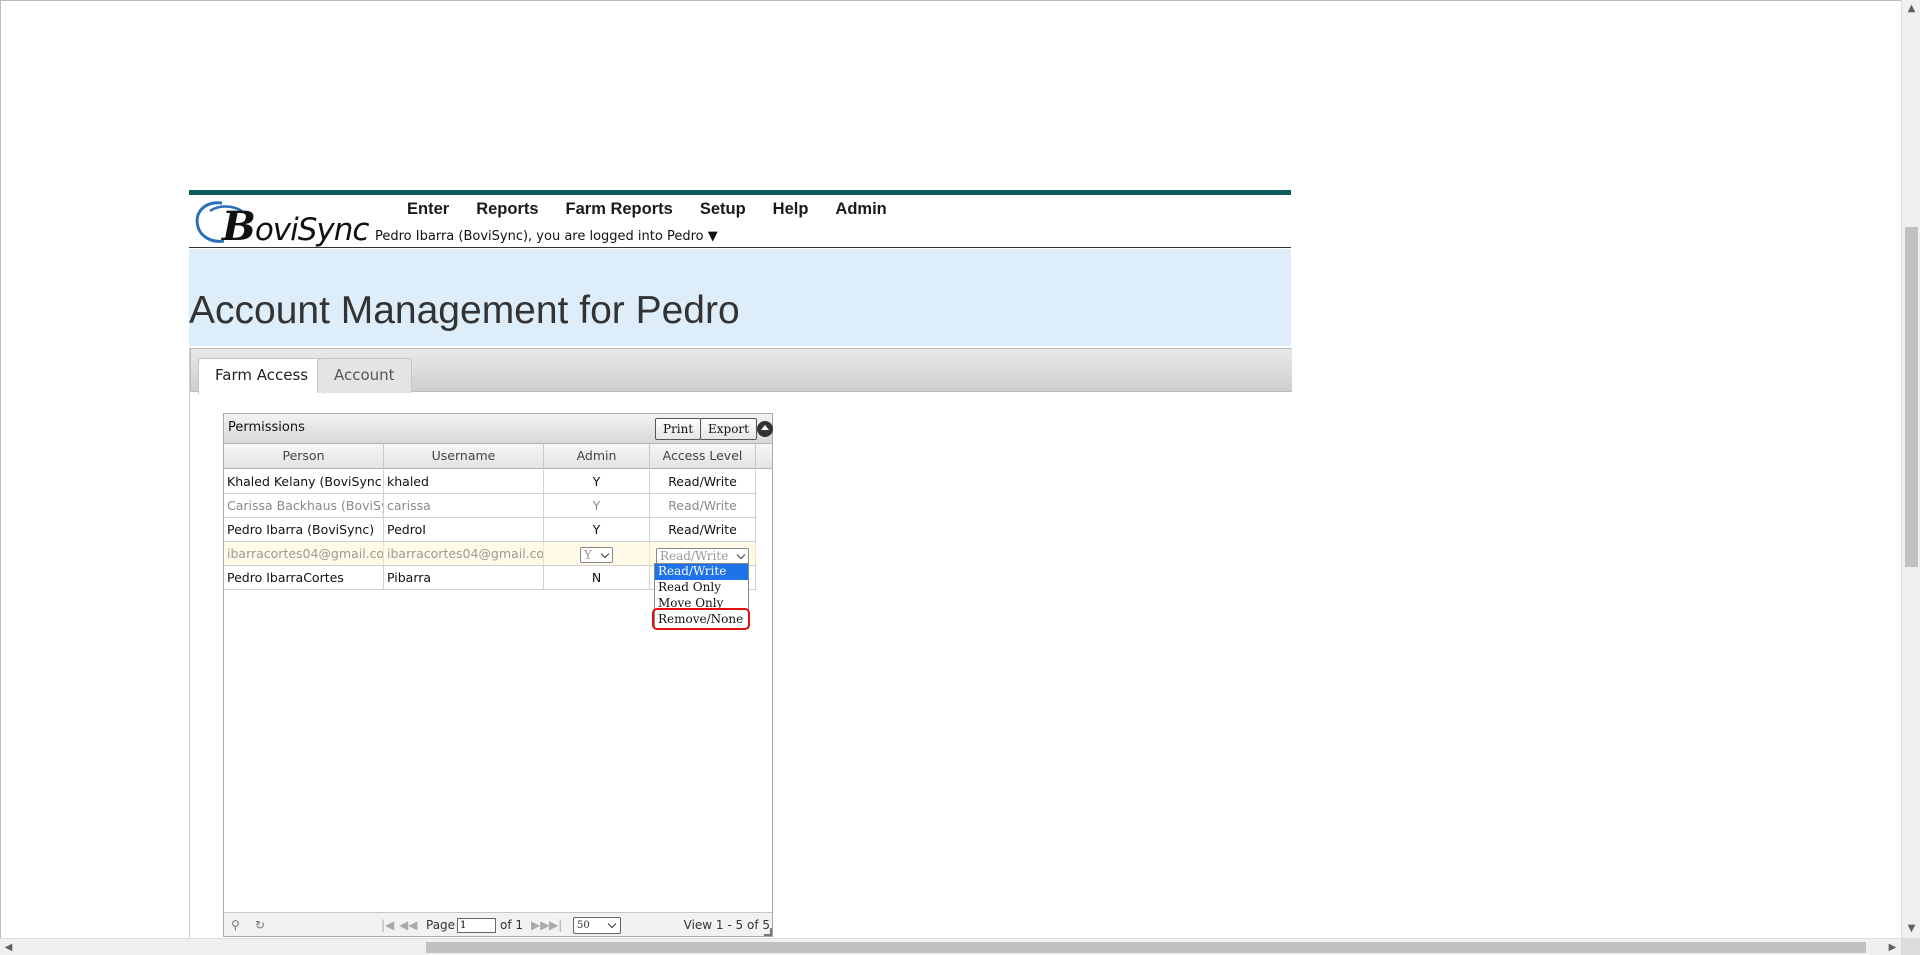  I want to click on access-level-select: Read/Write, so click(702, 556).